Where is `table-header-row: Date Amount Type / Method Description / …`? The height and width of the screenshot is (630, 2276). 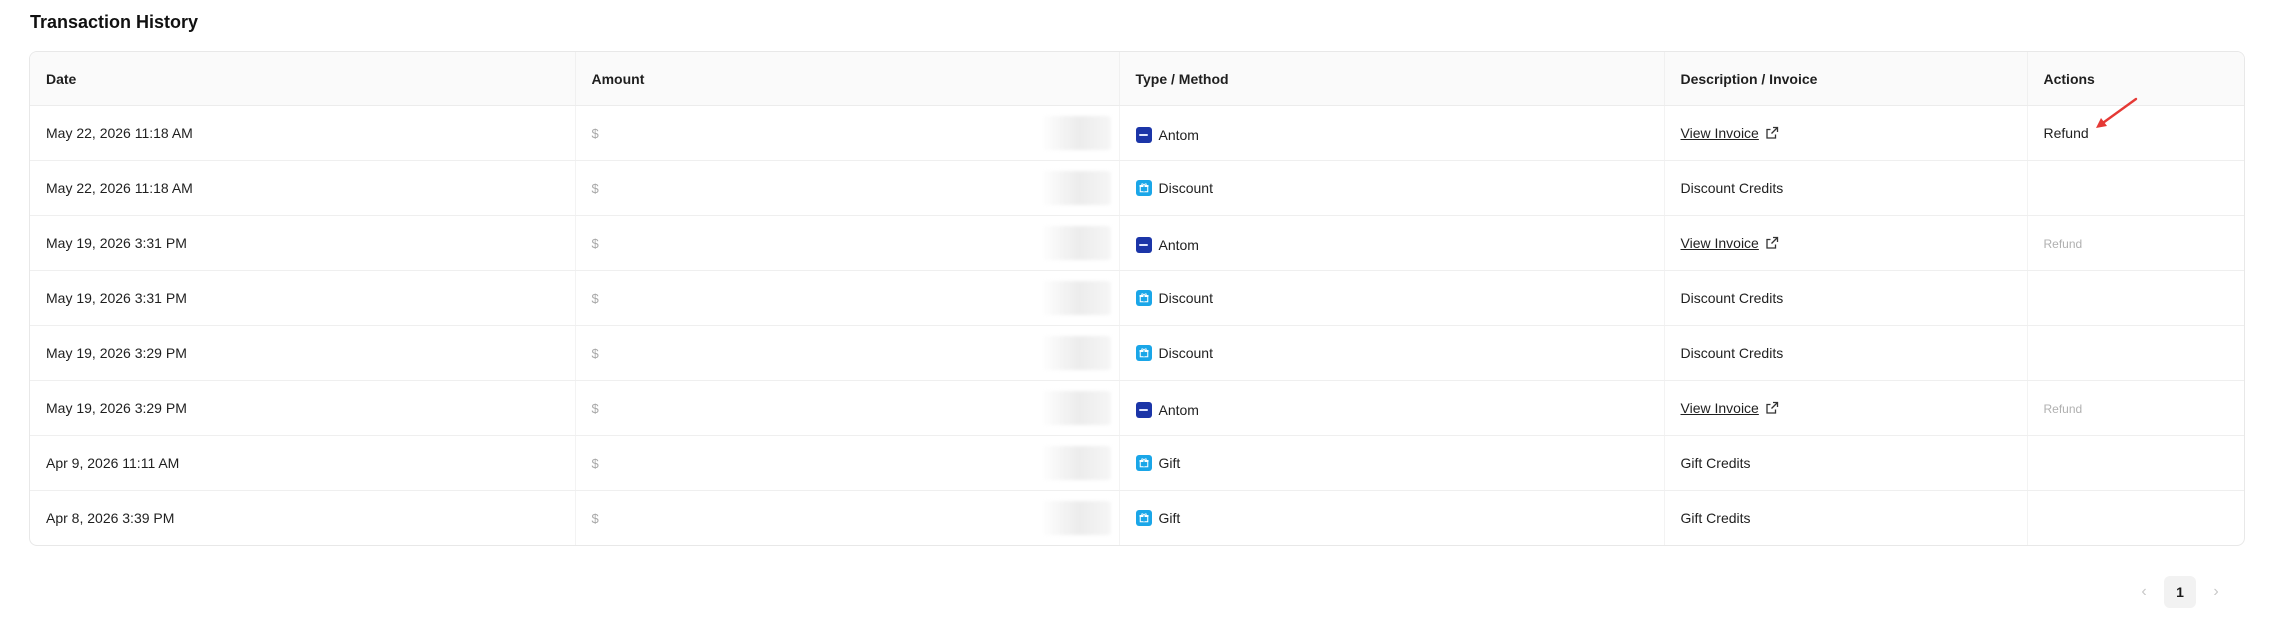 table-header-row: Date Amount Type / Method Description / … is located at coordinates (1137, 79).